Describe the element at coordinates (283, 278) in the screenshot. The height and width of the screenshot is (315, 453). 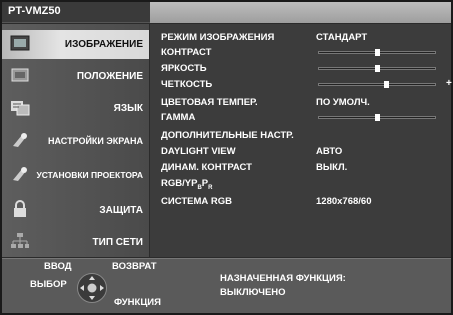
I see `assigned-function-label: НАЗНАЧЕННАЯ ФУНКЦИЯ:` at that location.